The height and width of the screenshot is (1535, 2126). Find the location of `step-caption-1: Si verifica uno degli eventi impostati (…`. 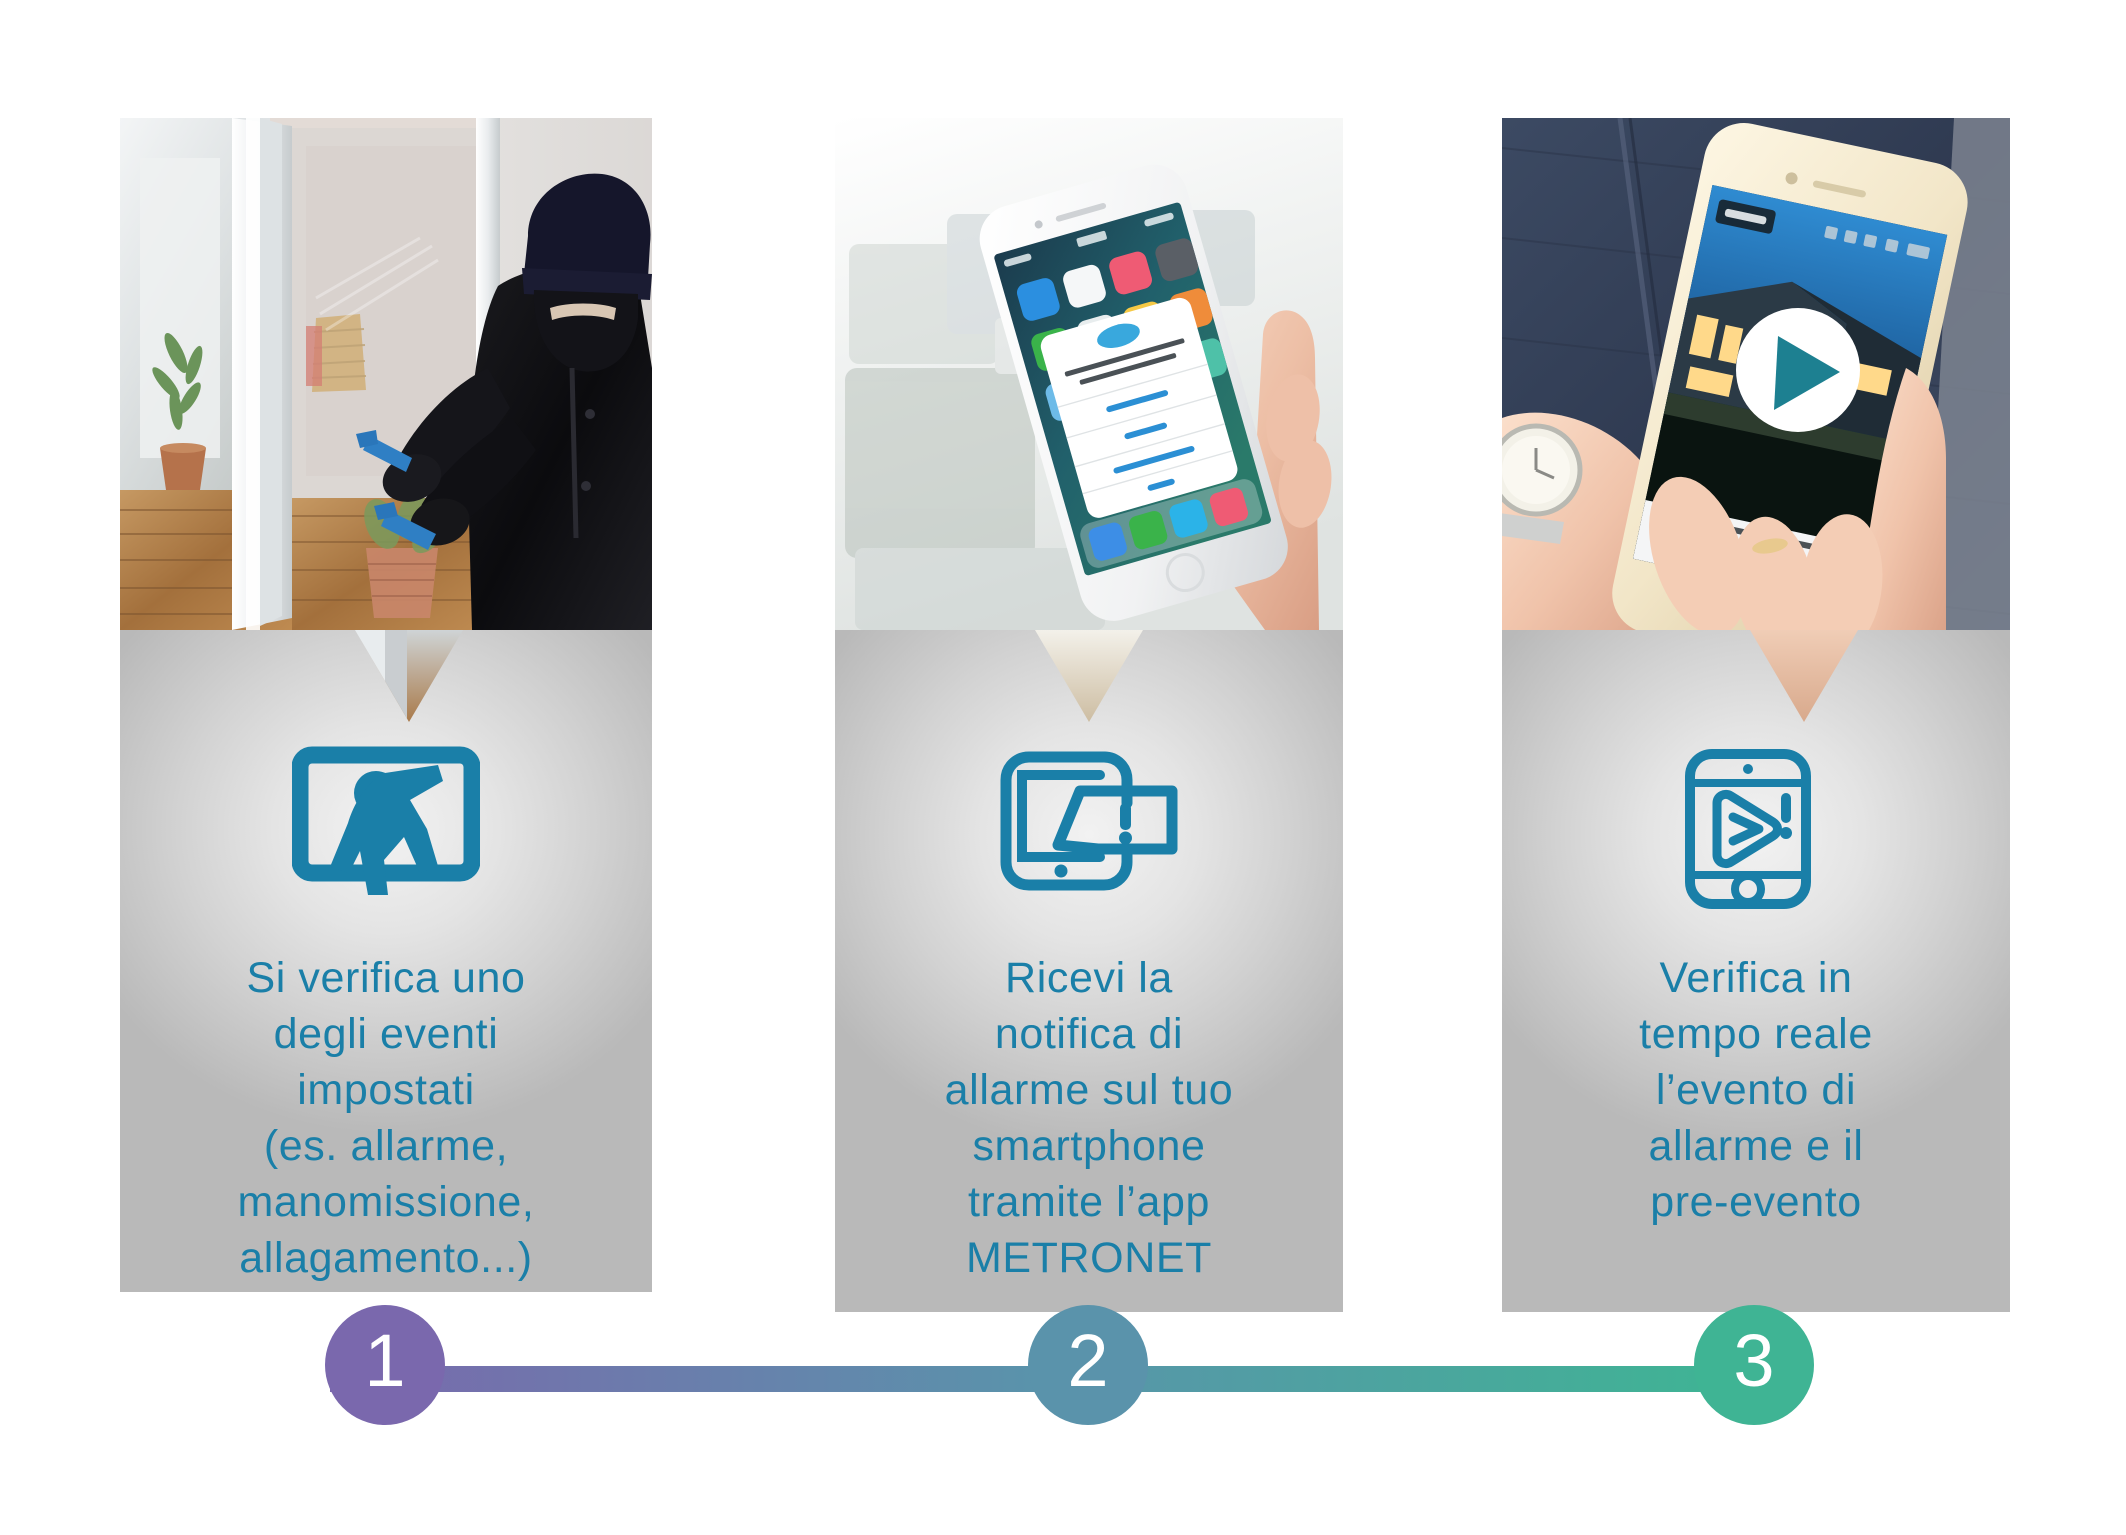

step-caption-1: Si verifica uno degli eventi impostati (… is located at coordinates (386, 1118).